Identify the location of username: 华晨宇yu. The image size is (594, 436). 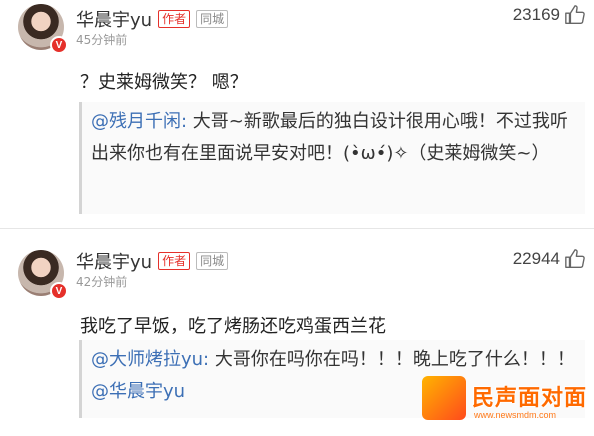
(114, 261).